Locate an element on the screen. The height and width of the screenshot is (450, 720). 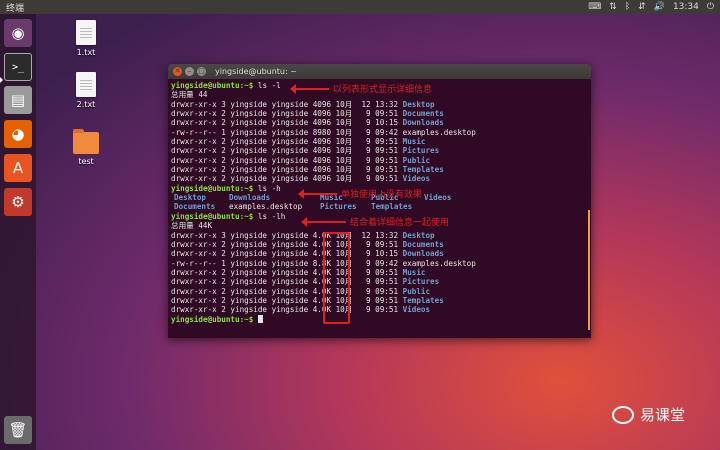
top-panel: 终端 ⌨ ⇅ ᛒ ⇵ 🔊 13:34 ⏻ is located at coordinates (360, 7).